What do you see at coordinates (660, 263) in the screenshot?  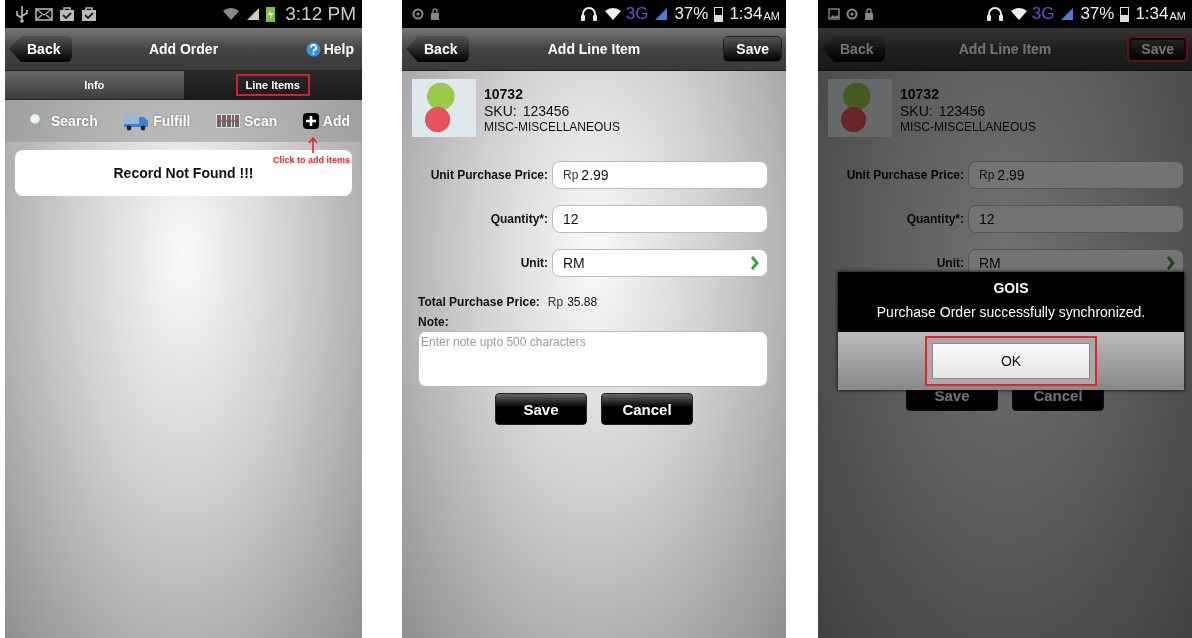 I see `unit-select: RM` at bounding box center [660, 263].